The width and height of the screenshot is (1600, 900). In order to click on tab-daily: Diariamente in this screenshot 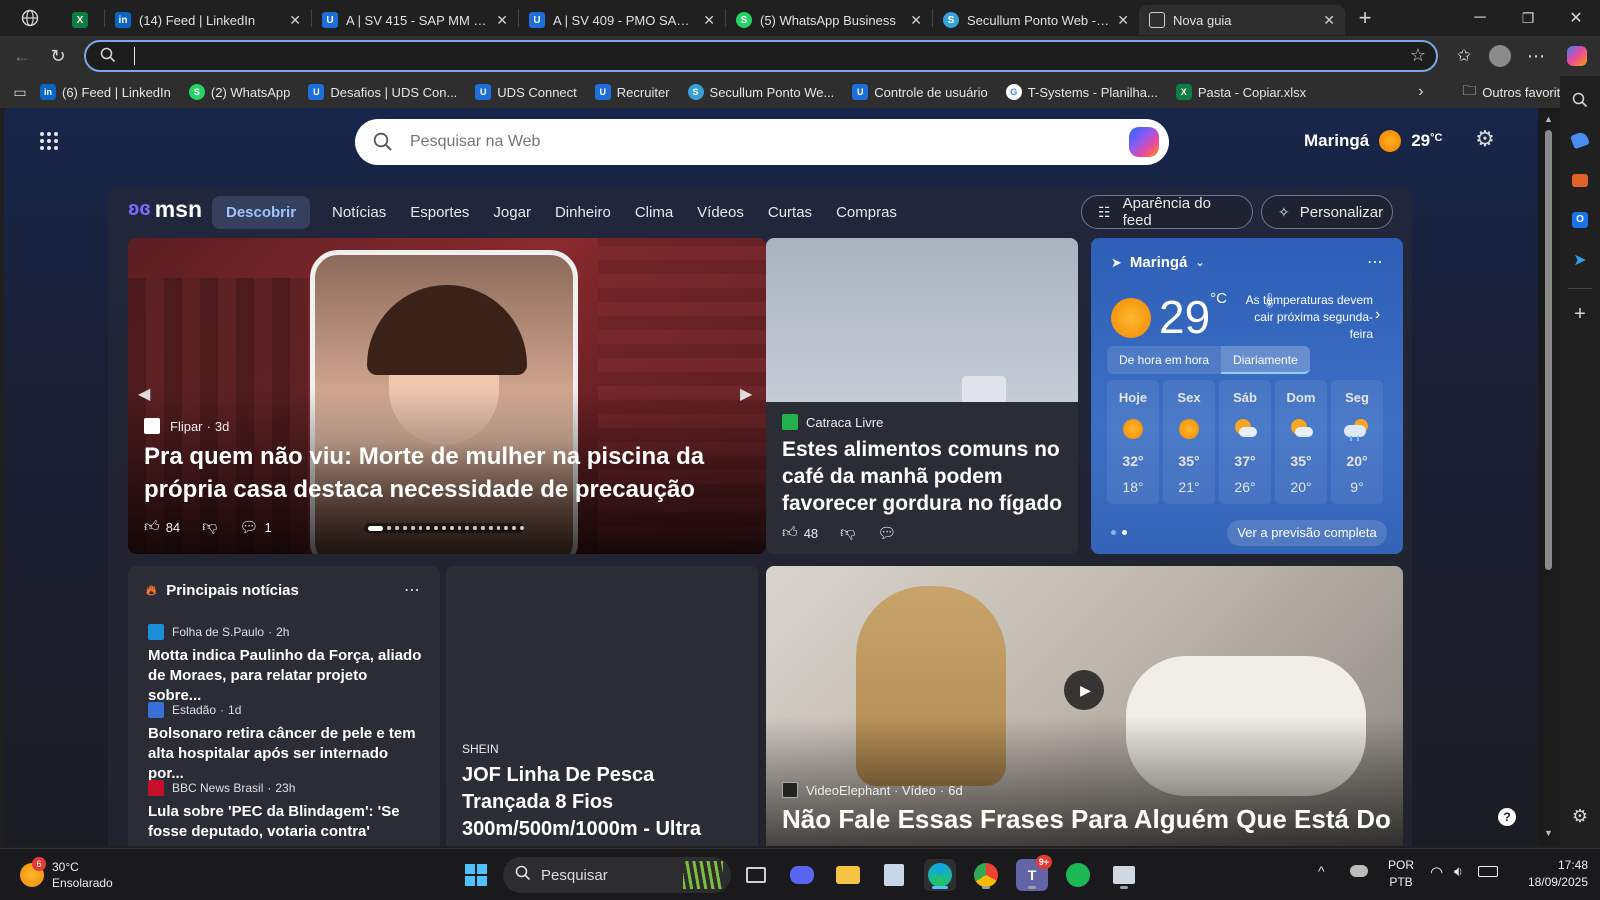, I will do `click(1265, 360)`.